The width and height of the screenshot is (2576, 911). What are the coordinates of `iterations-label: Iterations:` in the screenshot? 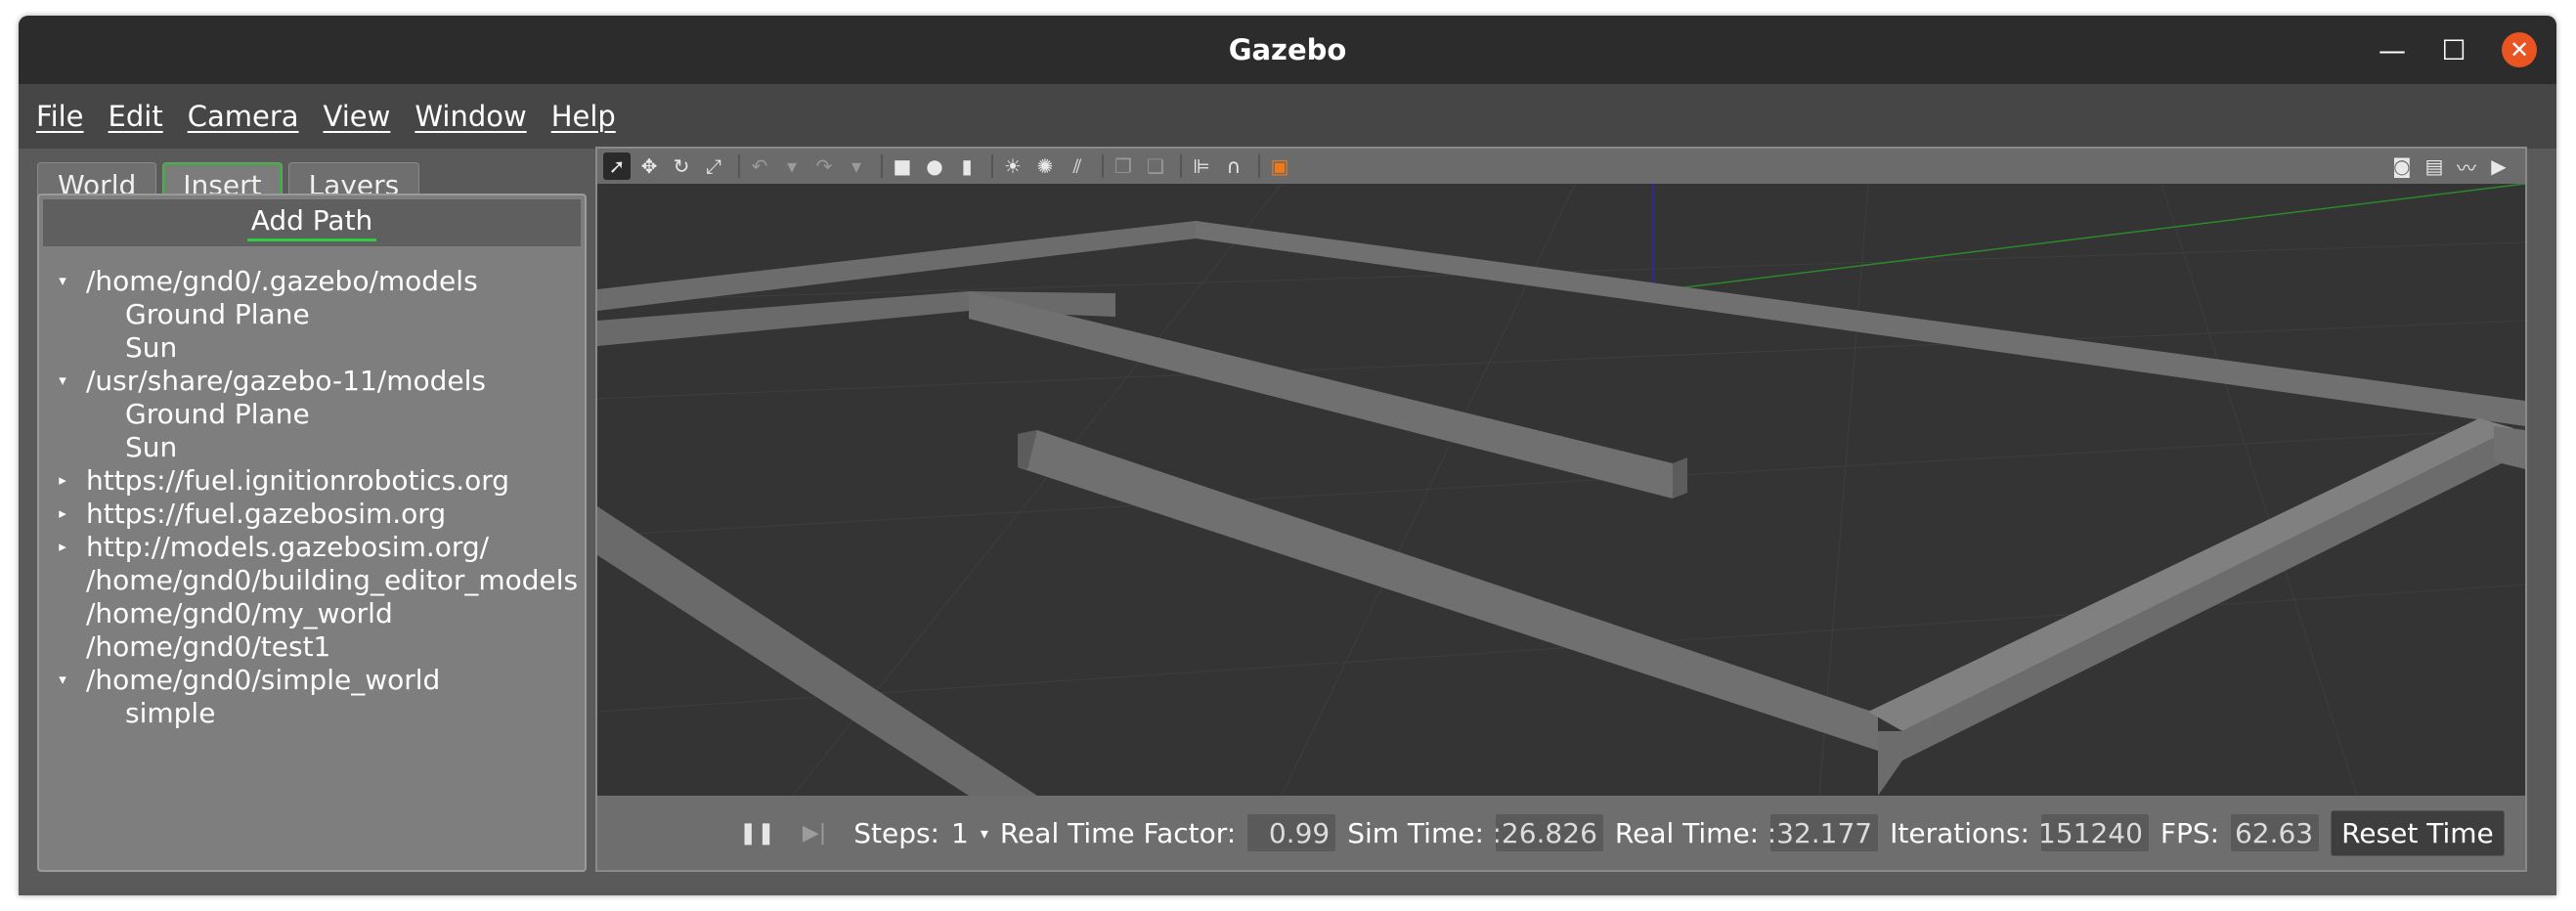 It's located at (1960, 832).